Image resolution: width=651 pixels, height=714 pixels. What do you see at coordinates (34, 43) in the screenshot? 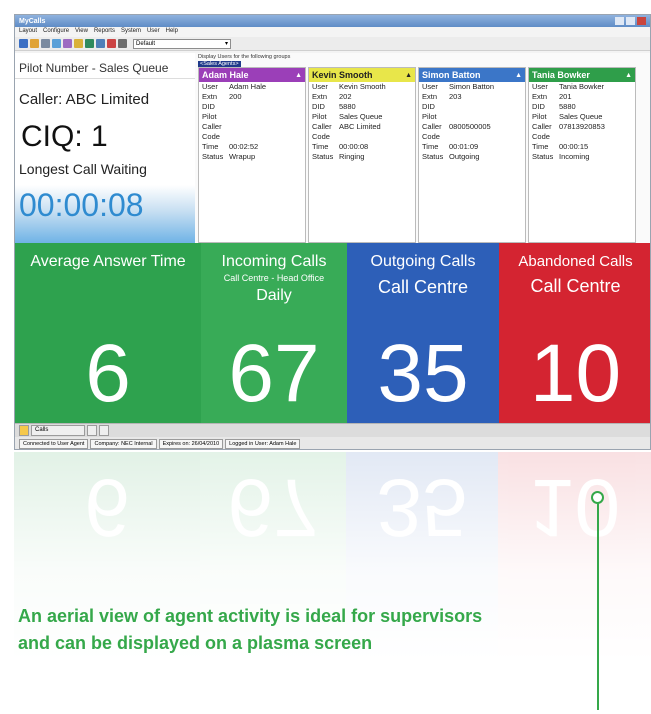
I see `open-folder-icon` at bounding box center [34, 43].